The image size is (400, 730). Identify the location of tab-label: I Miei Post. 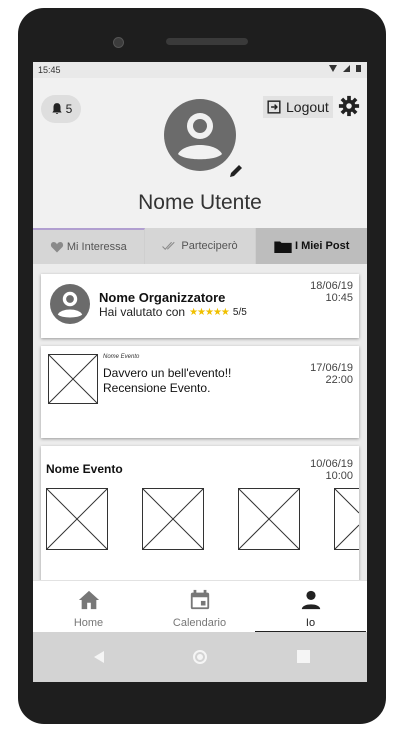
(322, 246).